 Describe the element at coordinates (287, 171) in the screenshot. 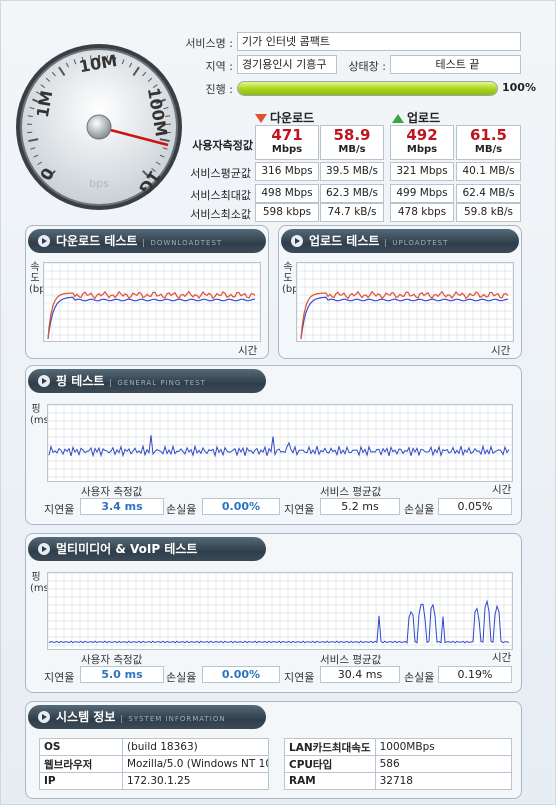

I see `avg-dl-mbps: 316 Mbps` at that location.